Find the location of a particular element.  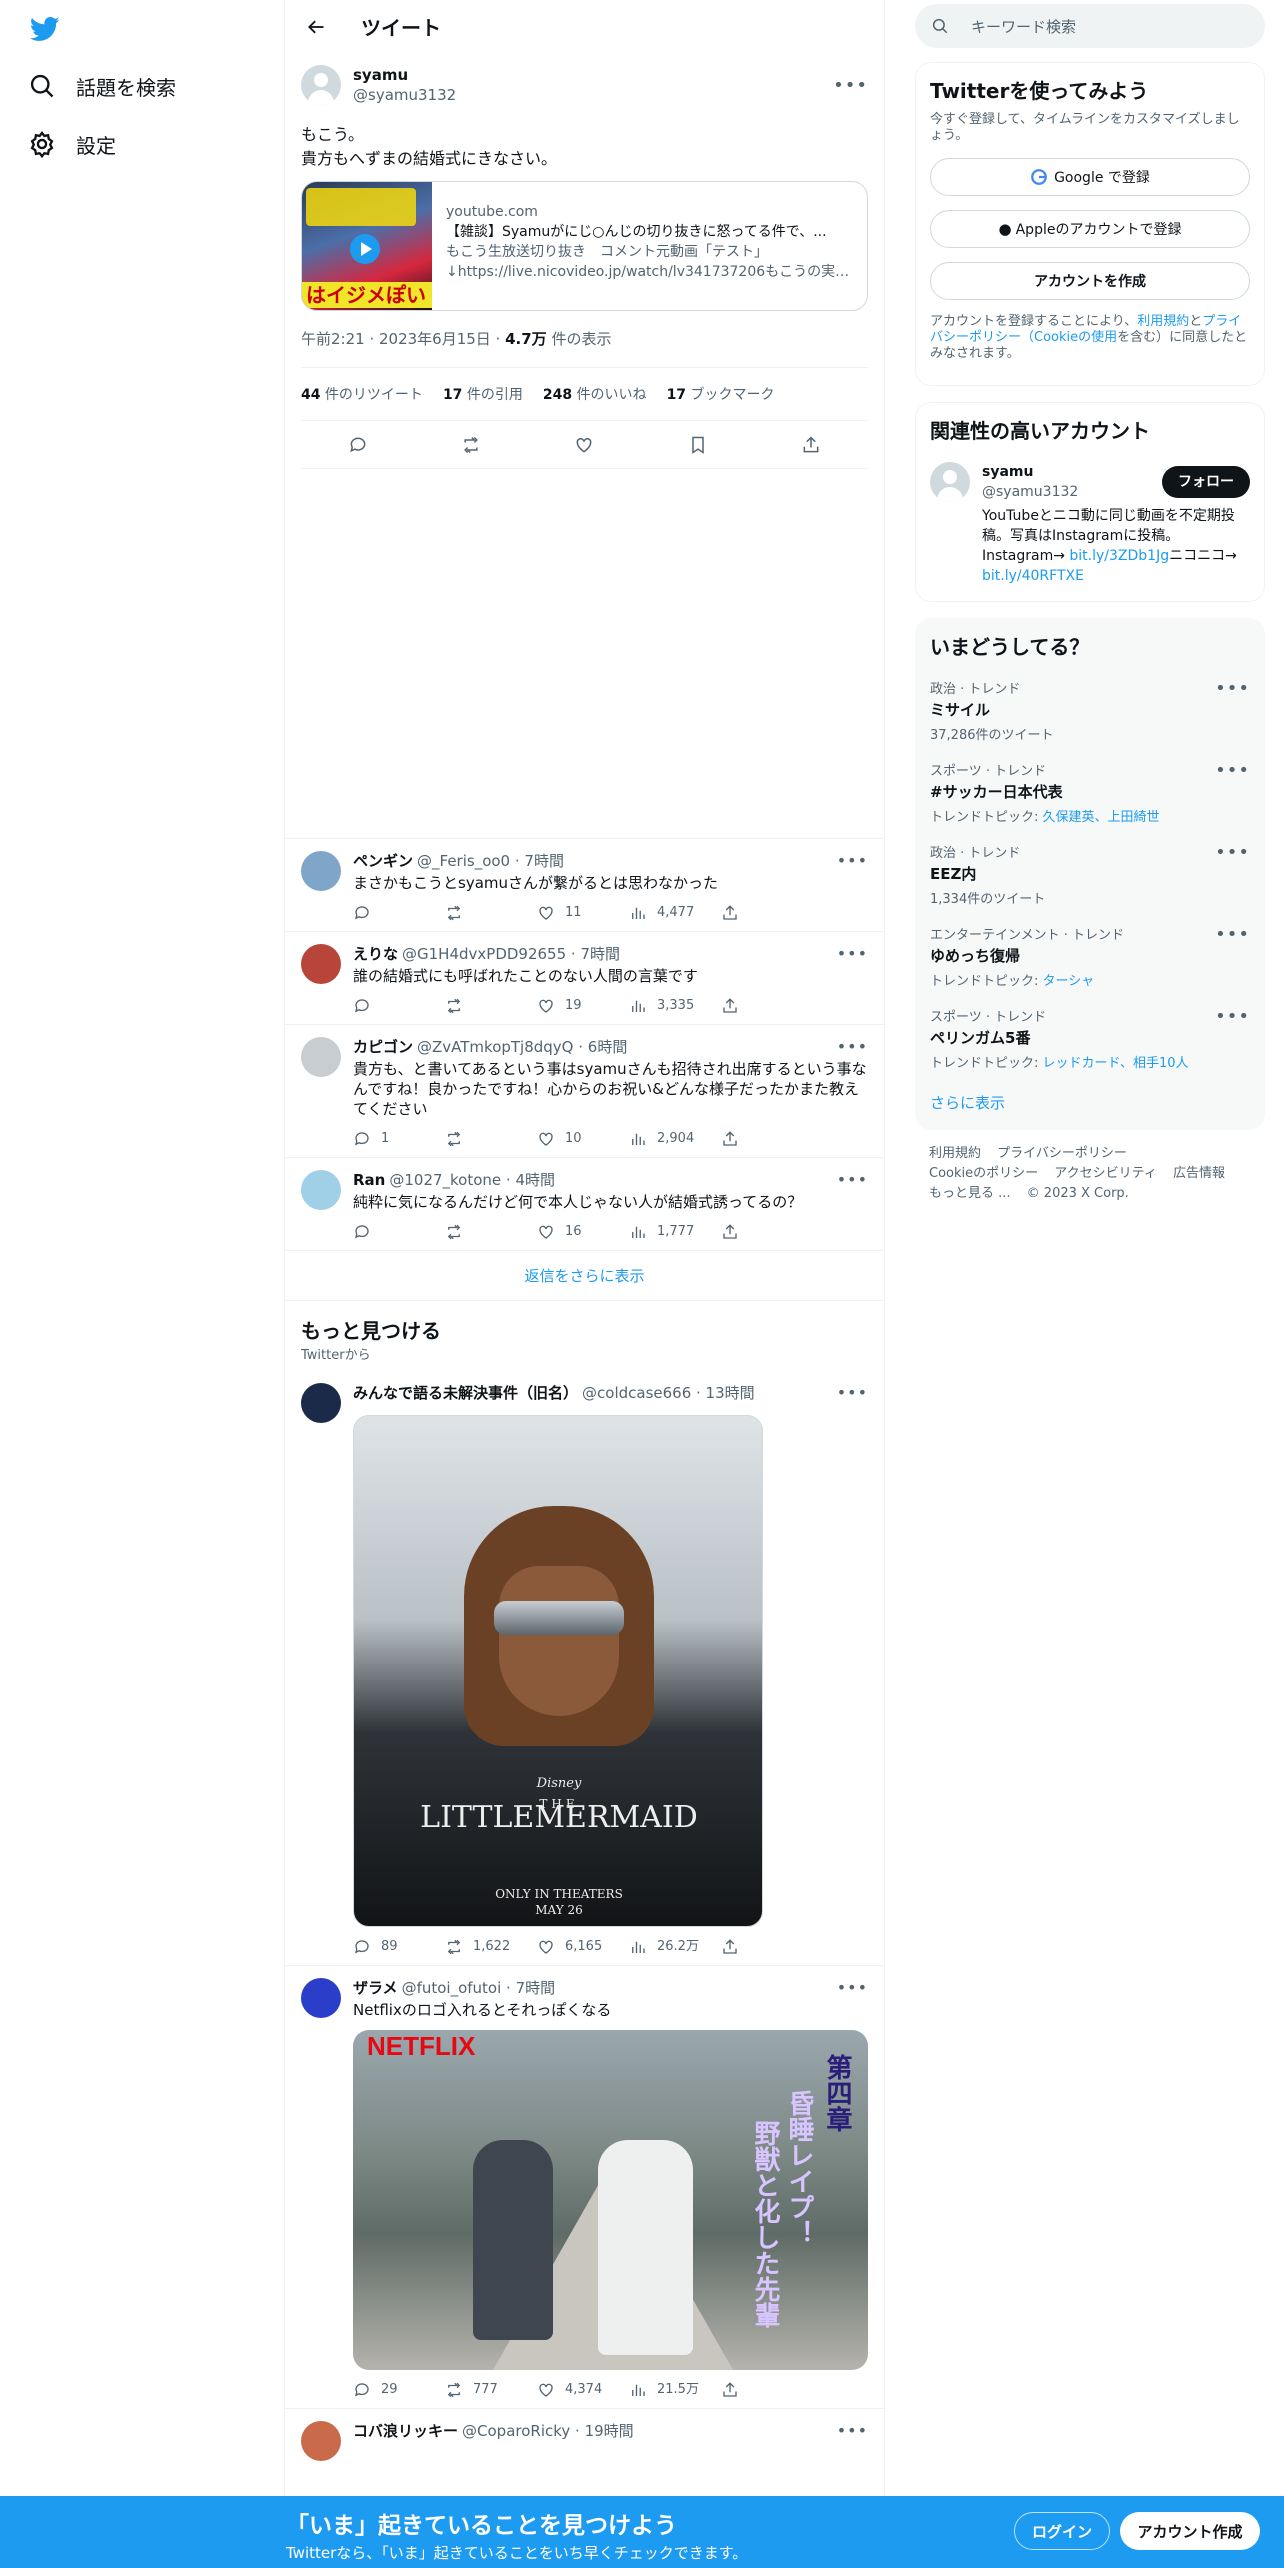

like-button: 4,374 is located at coordinates (583, 2390).